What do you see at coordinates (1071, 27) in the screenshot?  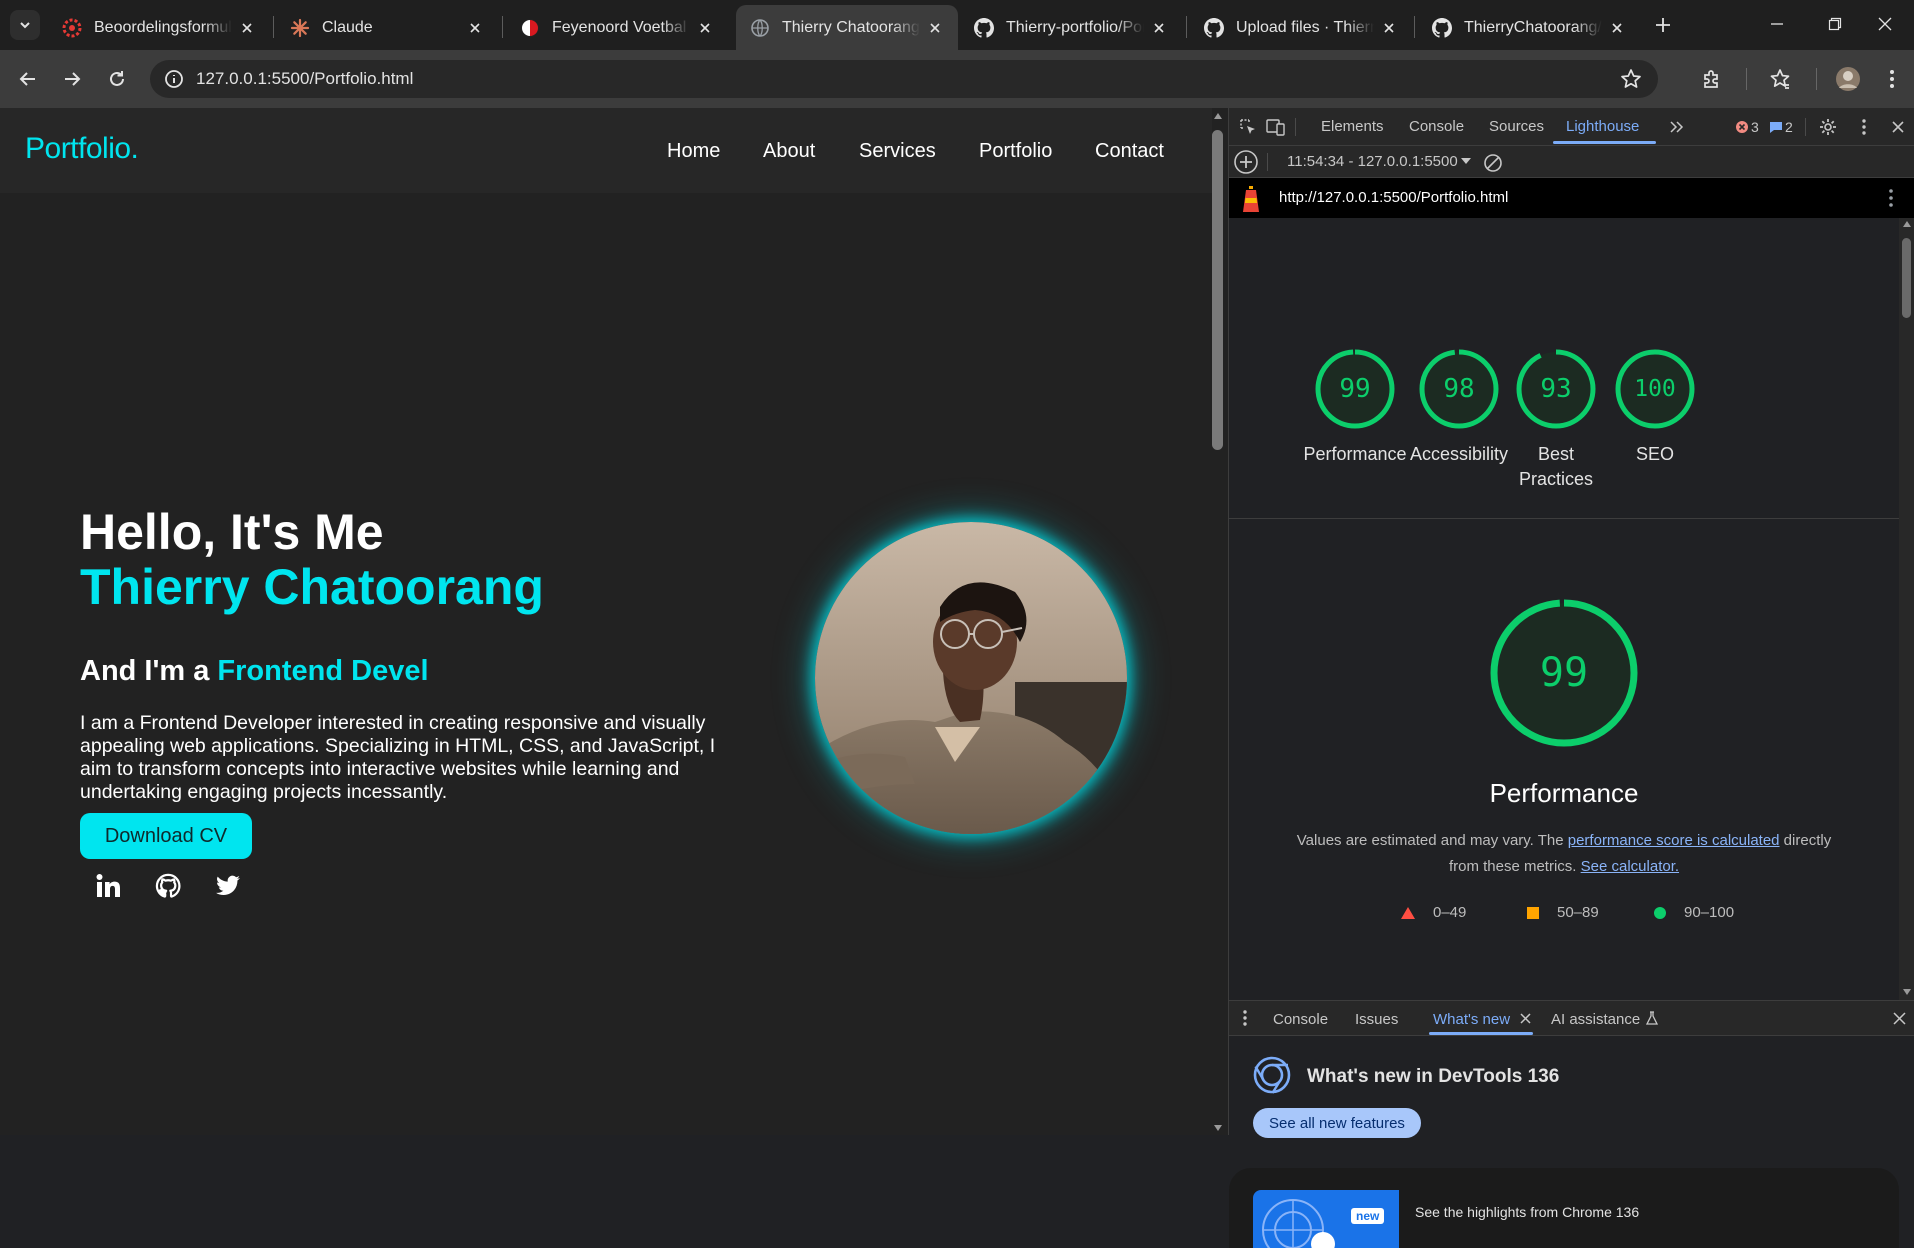 I see `browser-tab: Thierry-portfolio/Por` at bounding box center [1071, 27].